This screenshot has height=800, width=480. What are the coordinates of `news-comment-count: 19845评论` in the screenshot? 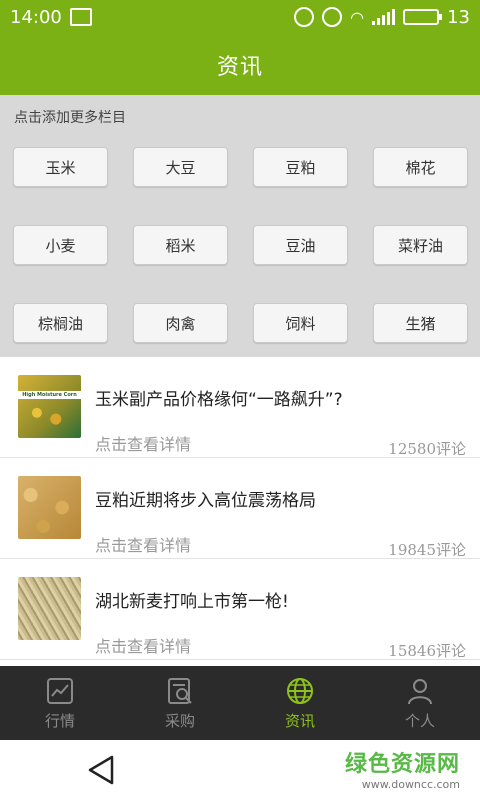 It's located at (427, 550).